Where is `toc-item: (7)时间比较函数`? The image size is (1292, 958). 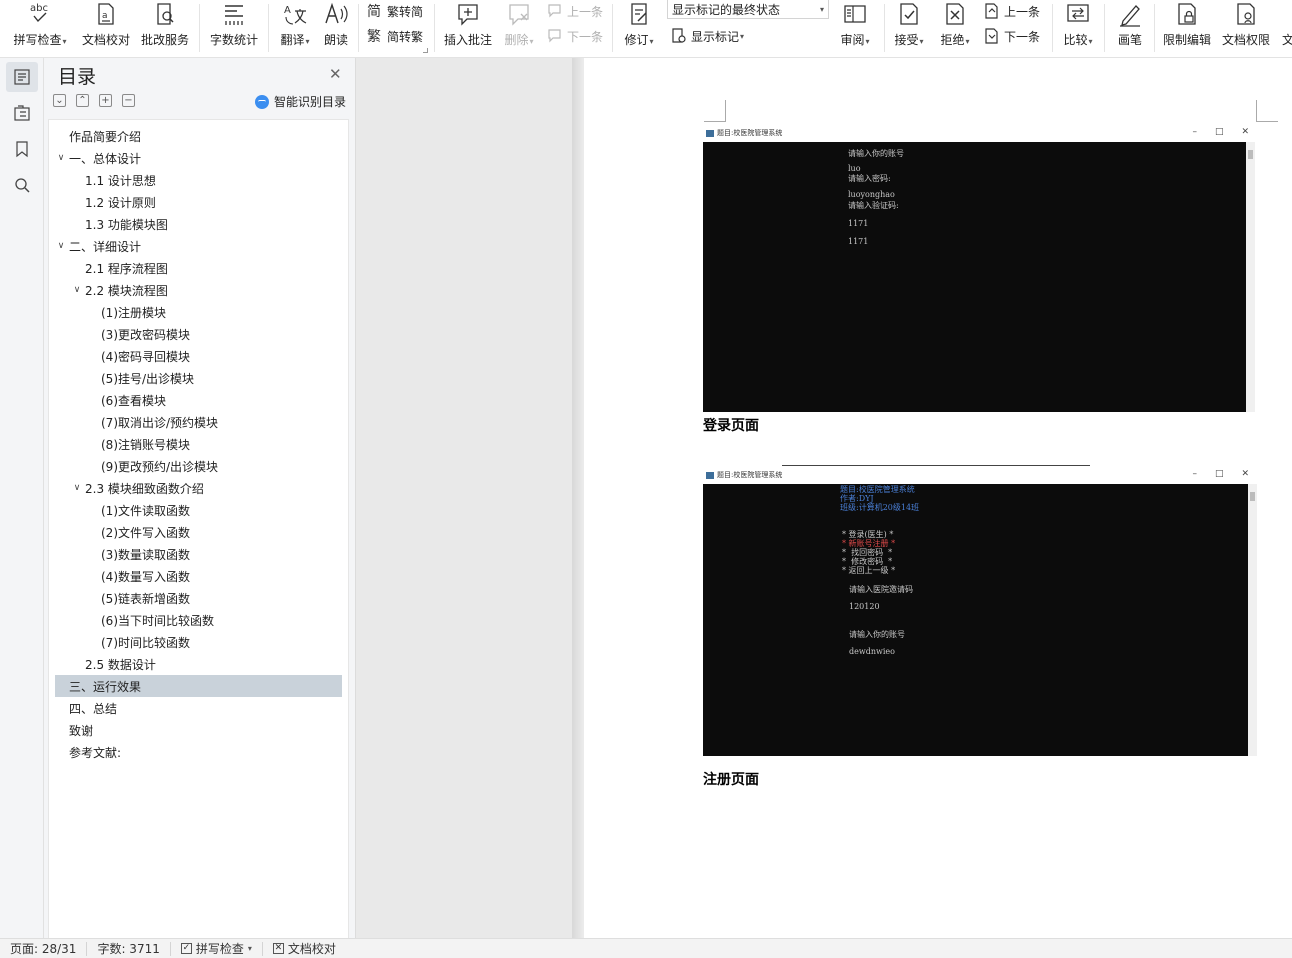
toc-item: (7)时间比较函数 is located at coordinates (198, 642).